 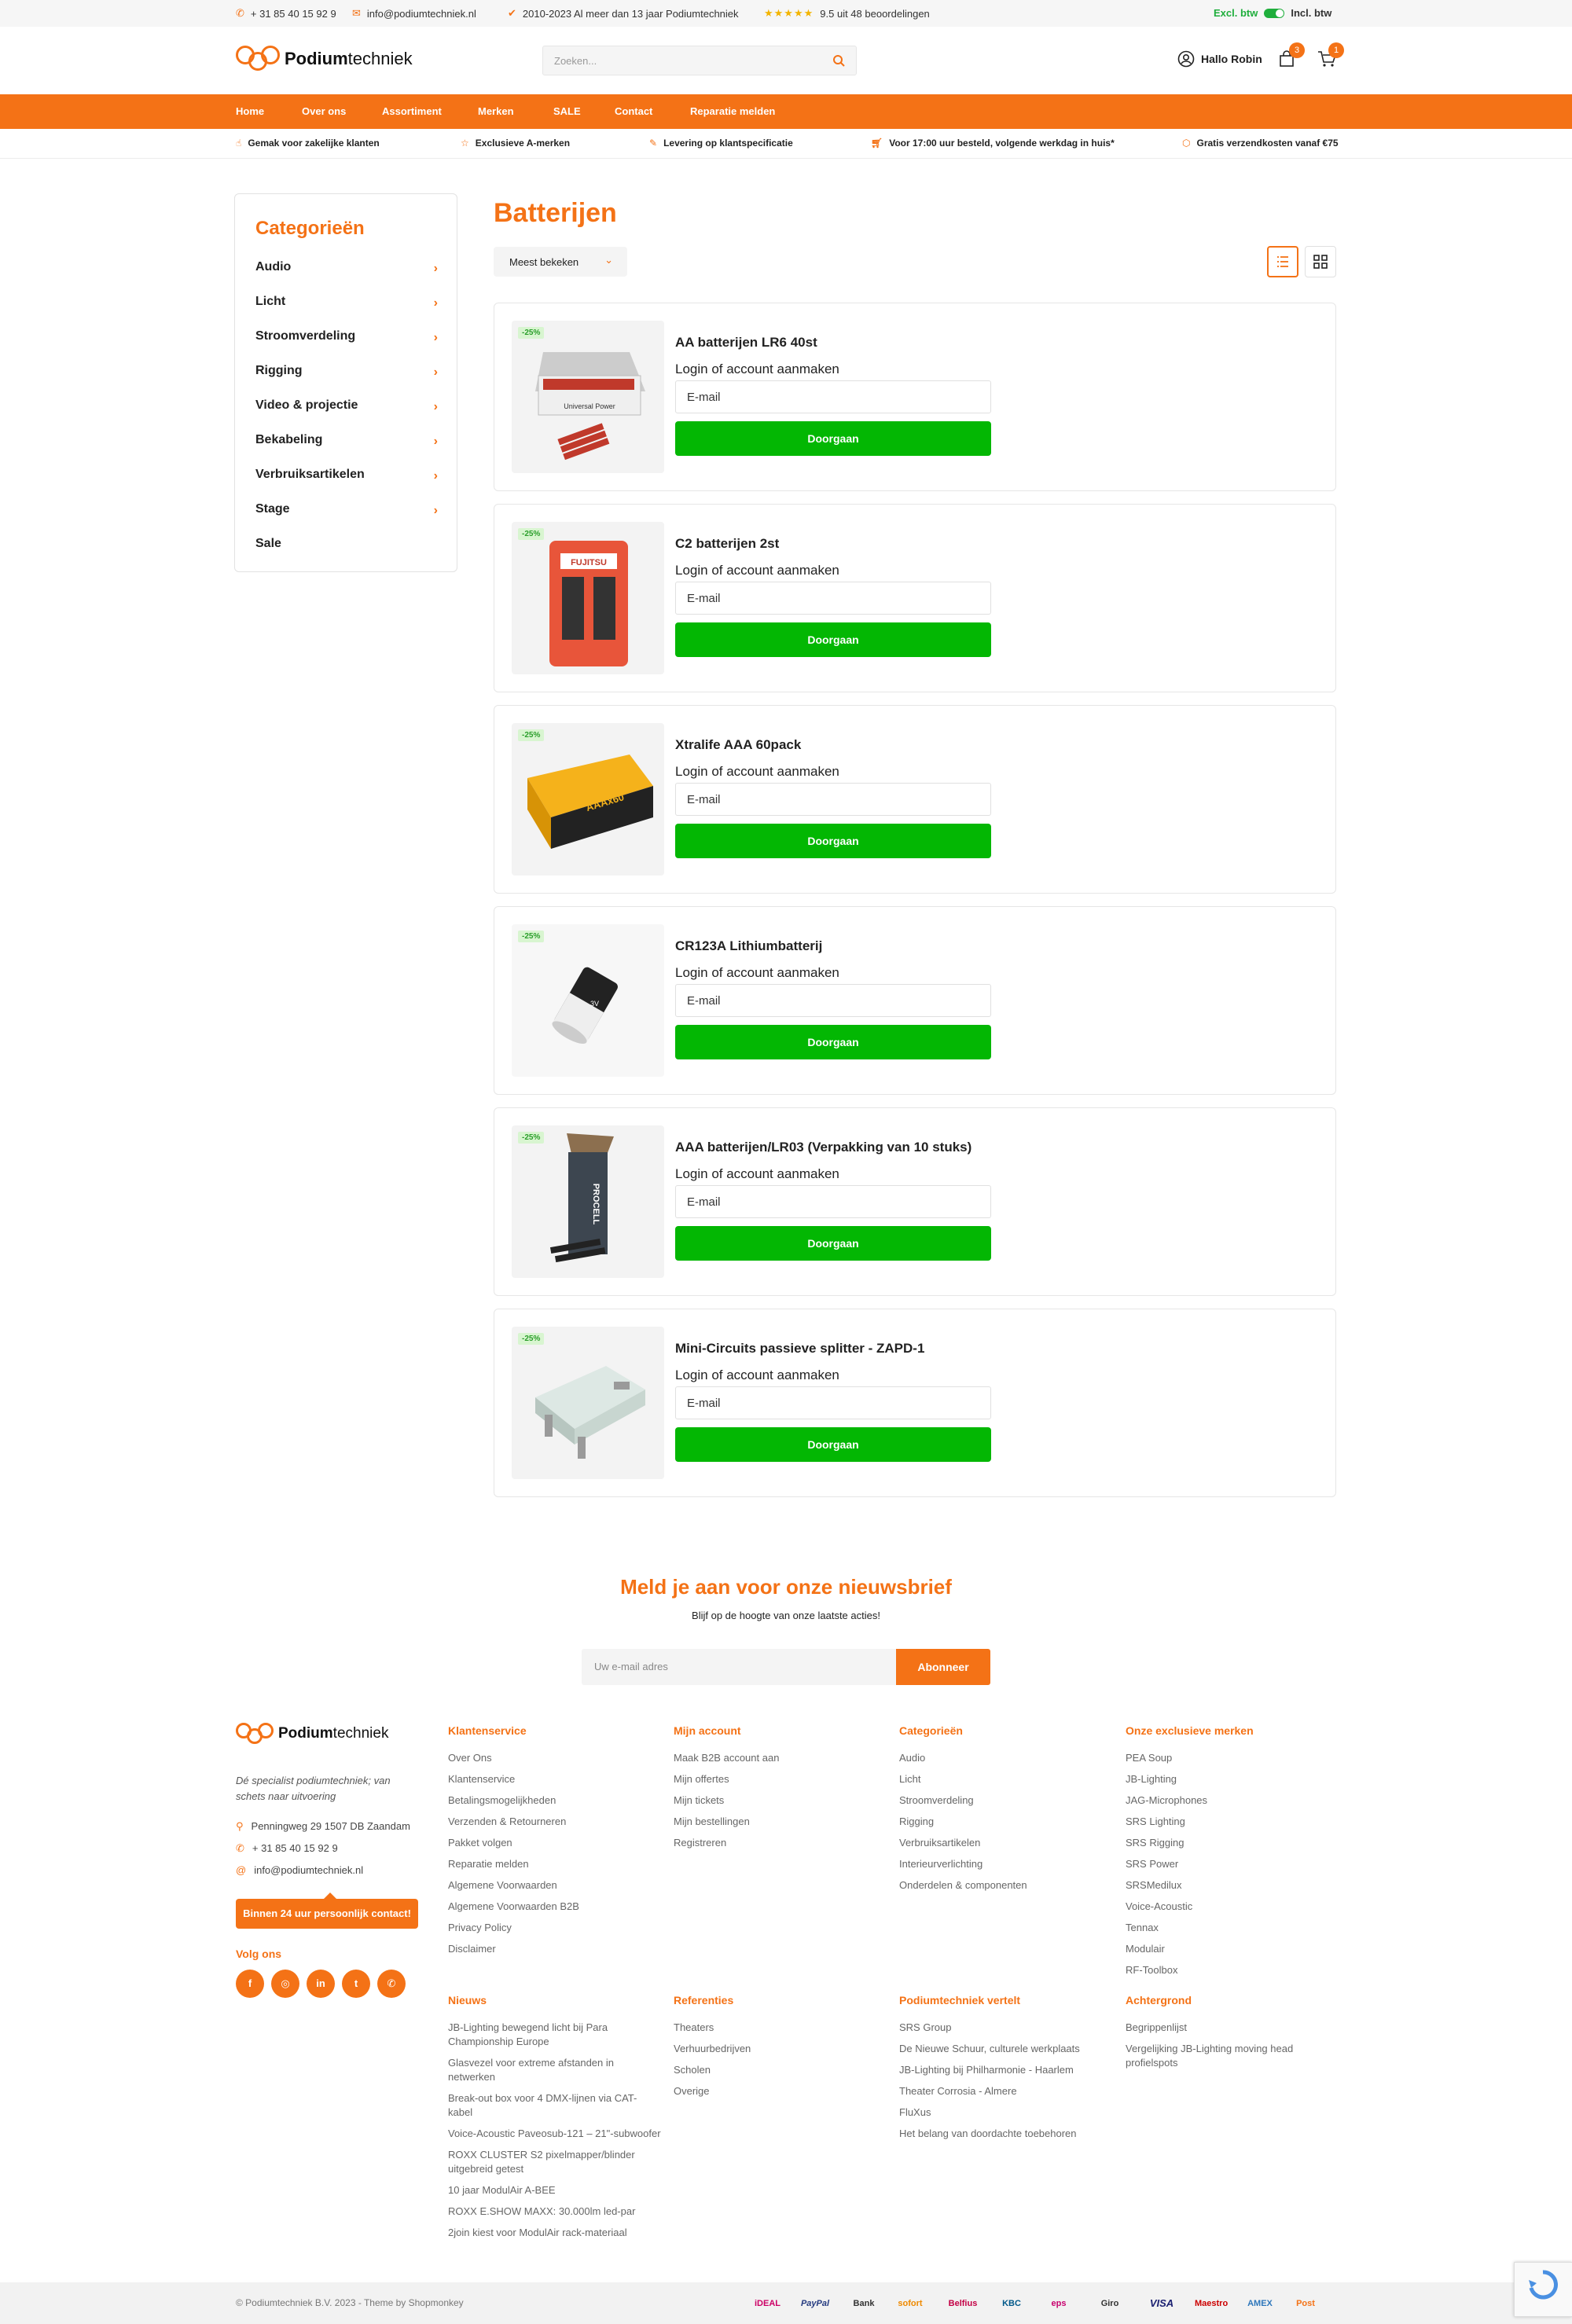 I want to click on product-name: C2 batterijen 2st, so click(x=727, y=544).